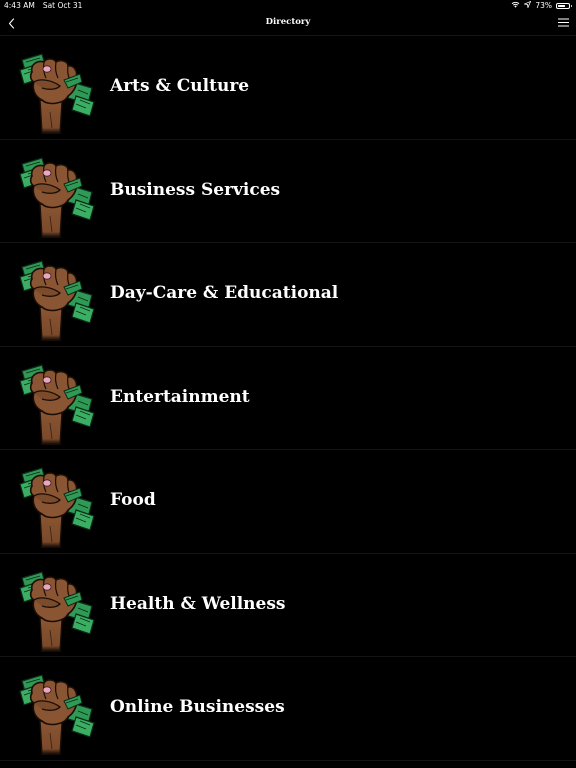 The height and width of the screenshot is (768, 576). Describe the element at coordinates (62, 5) in the screenshot. I see `status-date: Sat Oct 31` at that location.